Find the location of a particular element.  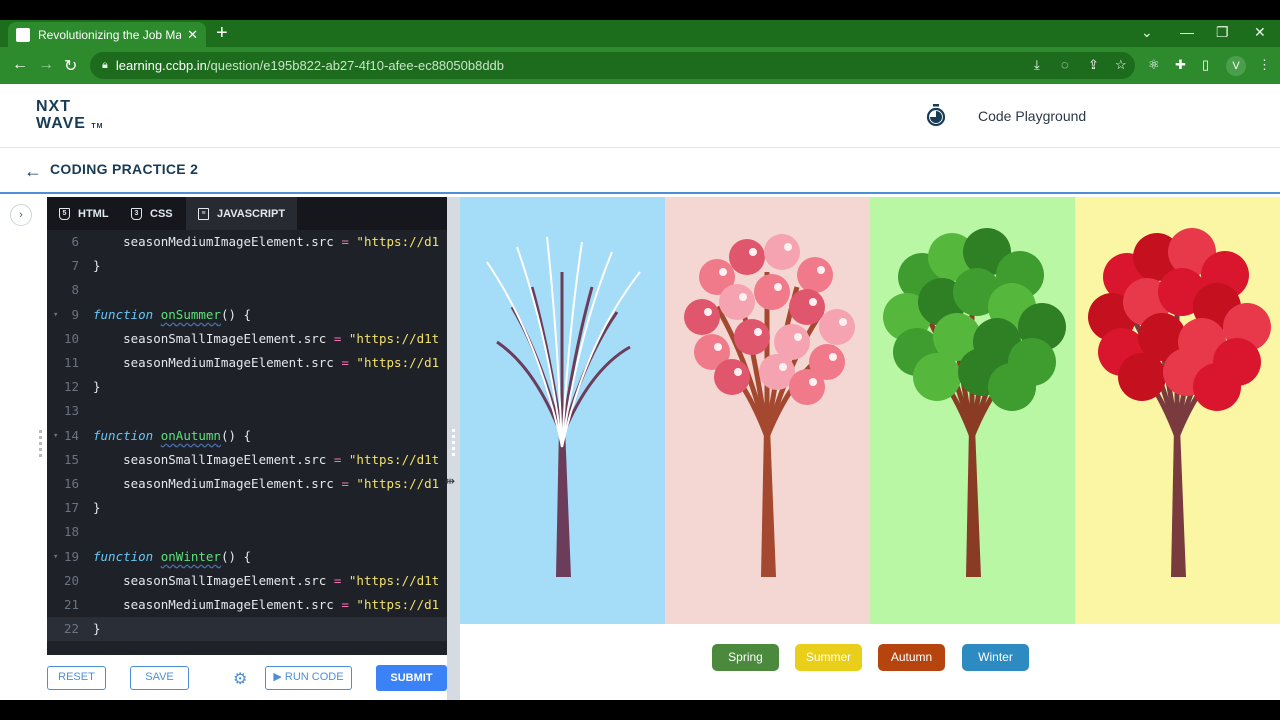

back-arrow-icon: ← is located at coordinates (33, 171).